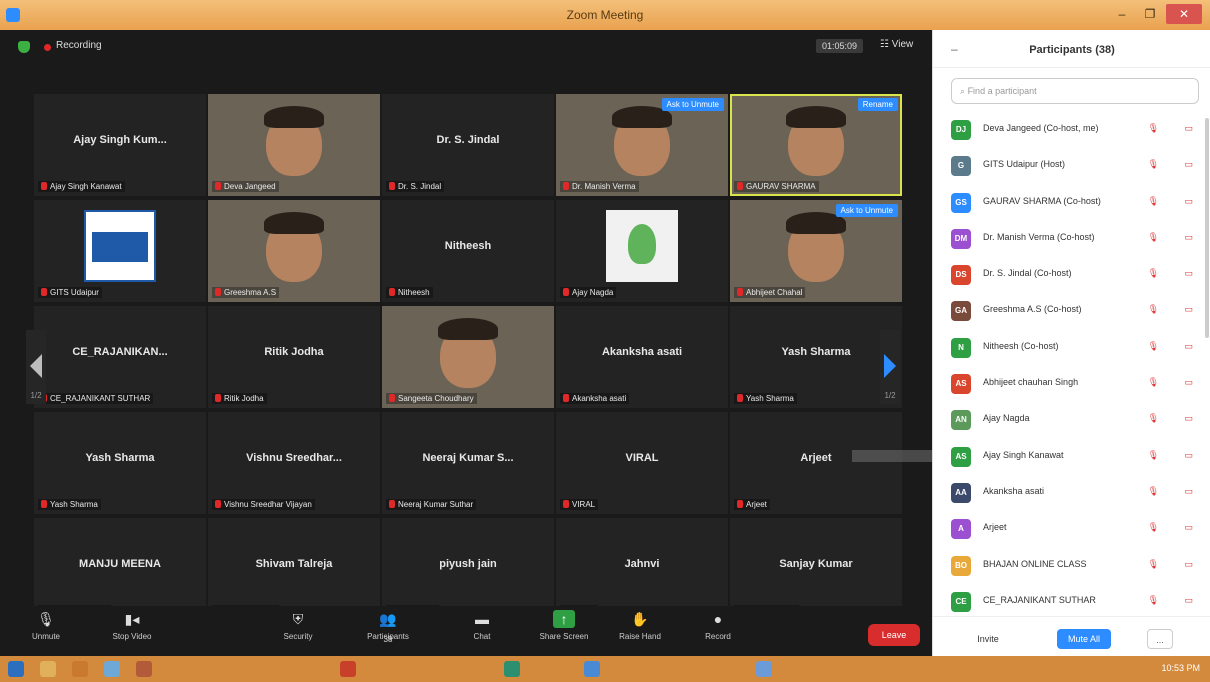 The image size is (1210, 682). I want to click on participant-row: AS Ajay Singh Kanawat 🎙 ▭, so click(1071, 457).